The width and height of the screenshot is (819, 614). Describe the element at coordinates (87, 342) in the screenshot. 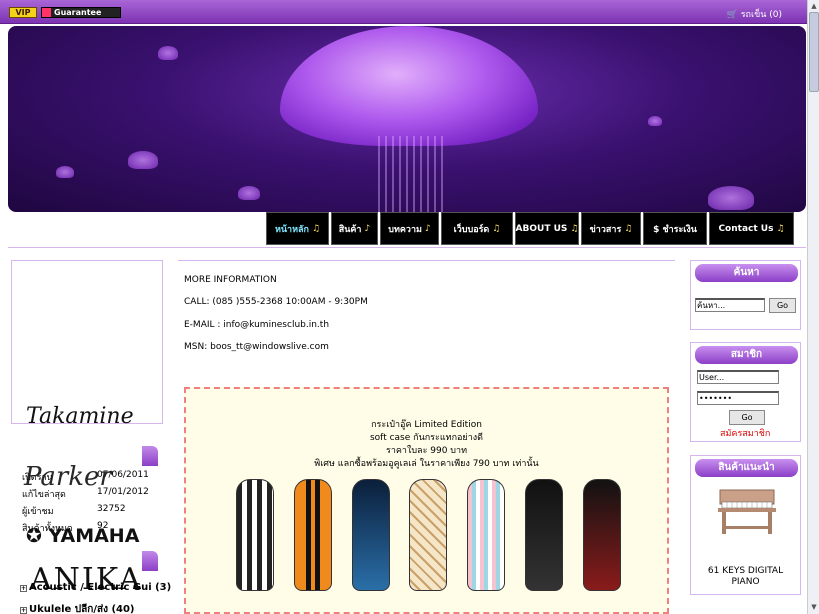

I see `left-empty-box` at that location.